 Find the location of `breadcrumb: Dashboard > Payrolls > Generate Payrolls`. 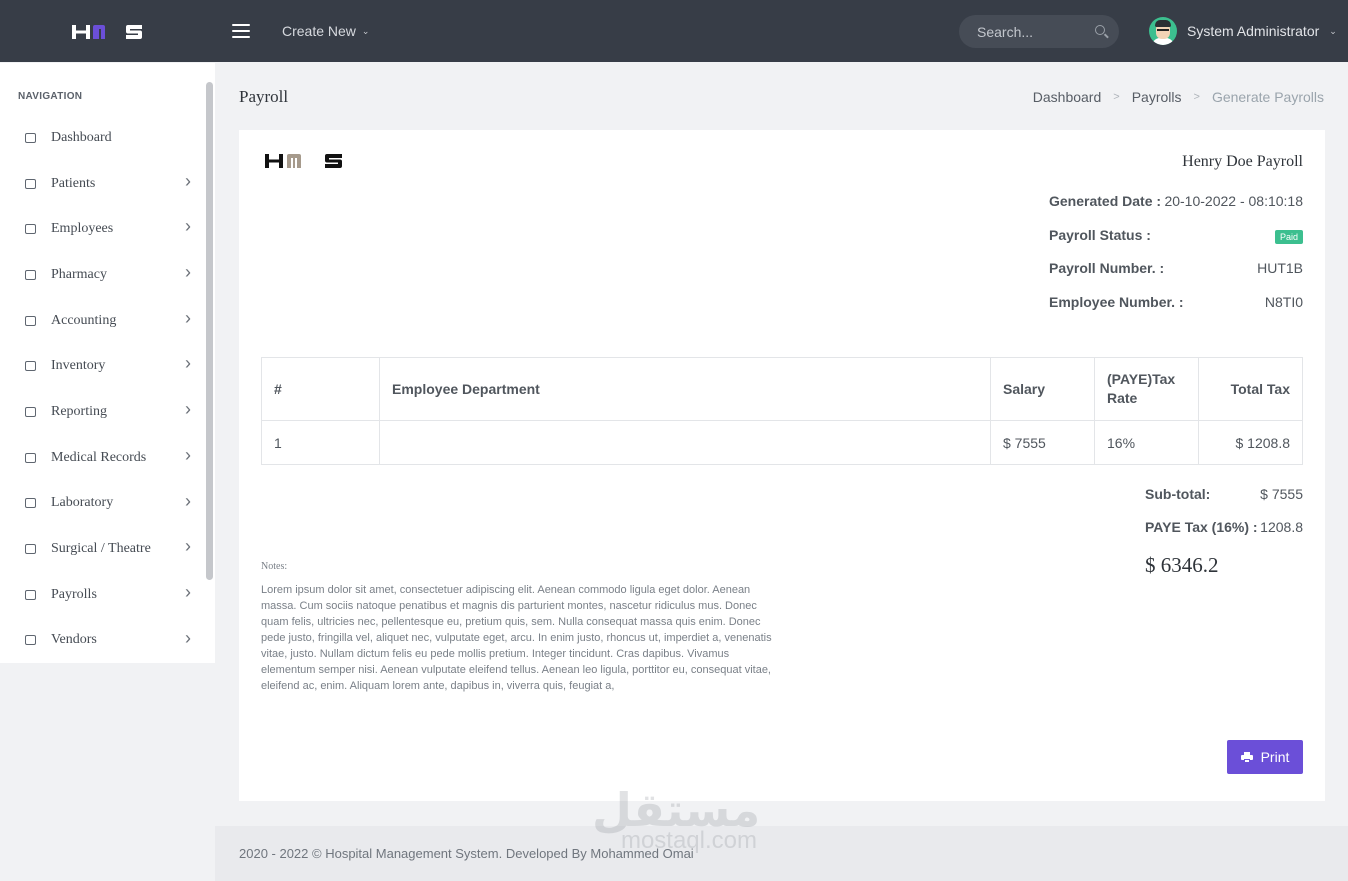

breadcrumb: Dashboard > Payrolls > Generate Payrolls is located at coordinates (1178, 97).